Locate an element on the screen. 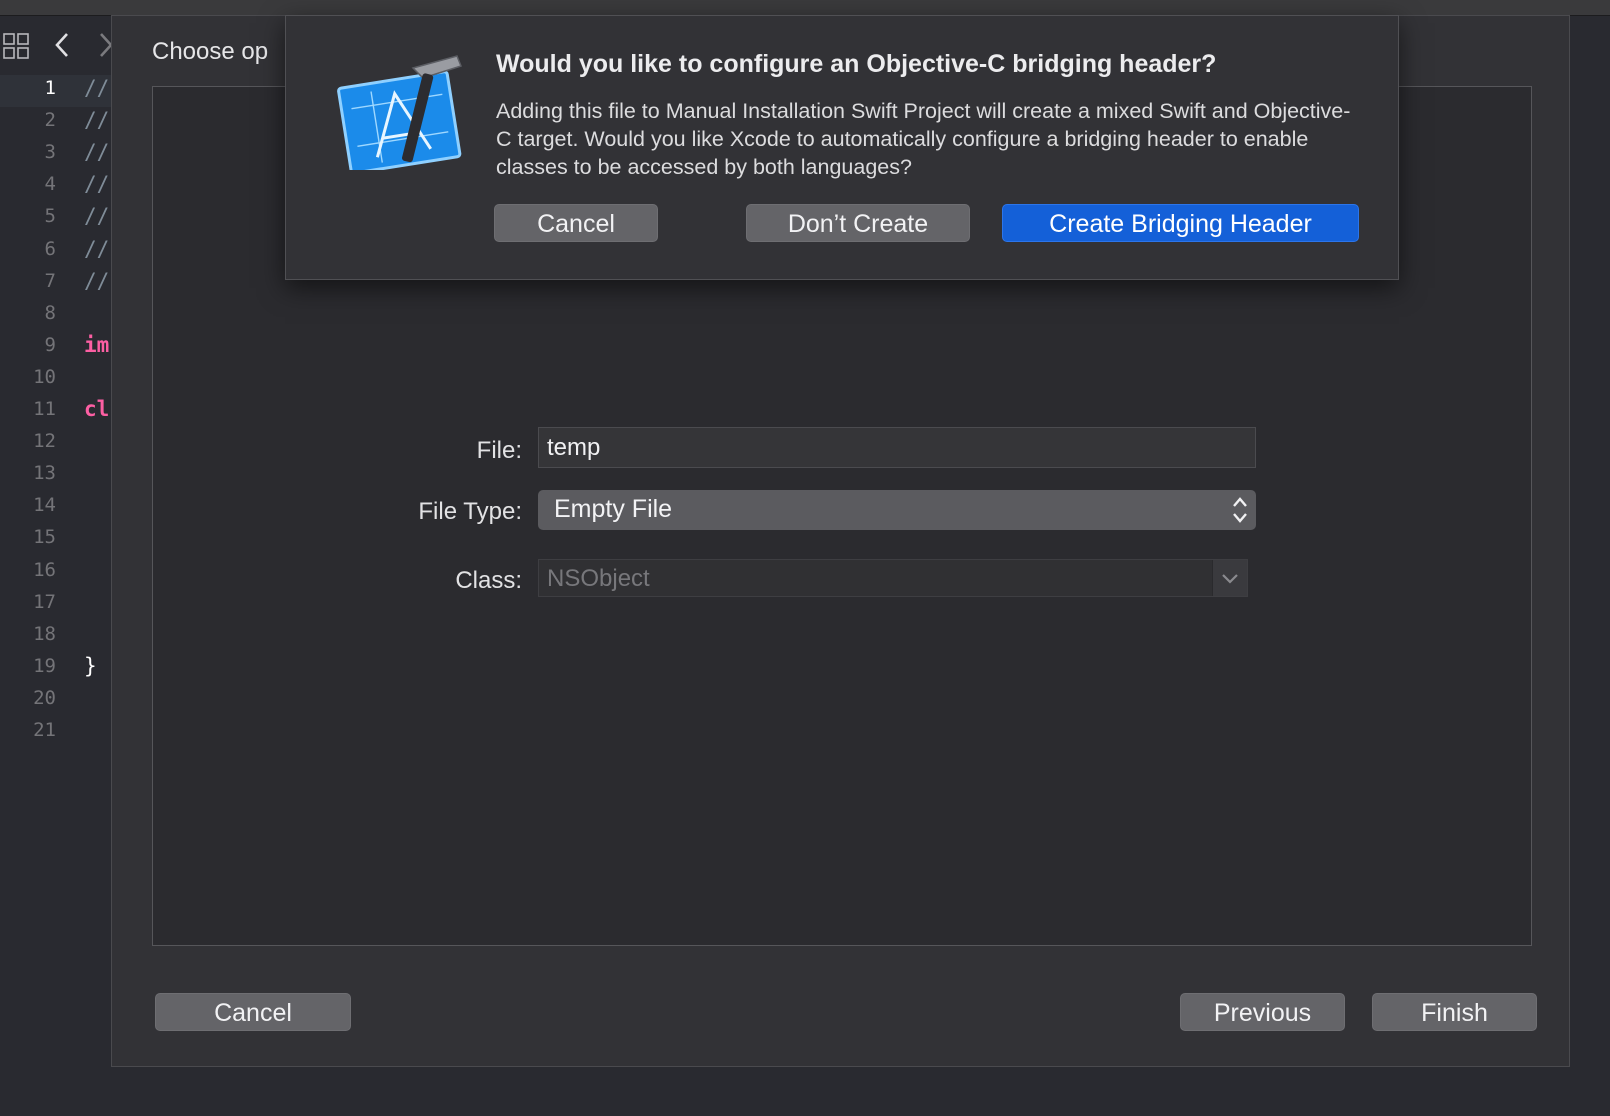 This screenshot has width=1610, height=1116. line-number: 15 is located at coordinates (44, 537).